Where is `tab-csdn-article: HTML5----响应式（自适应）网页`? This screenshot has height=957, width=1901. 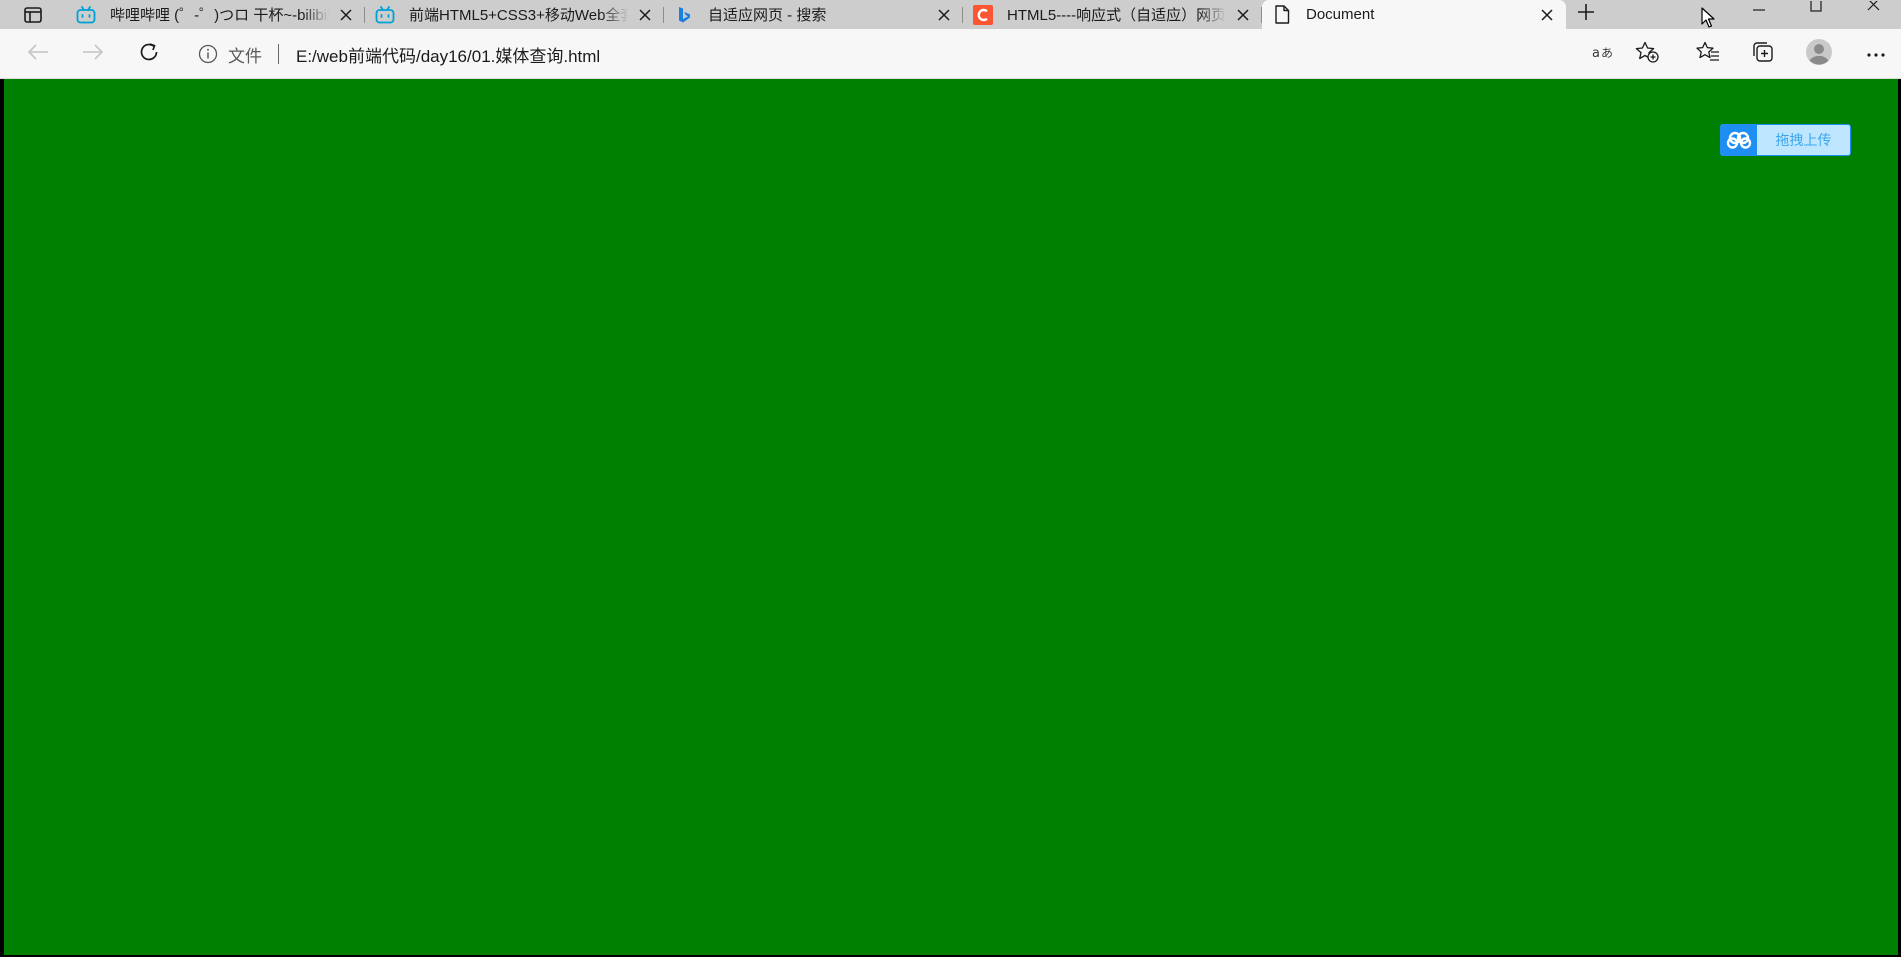
tab-csdn-article: HTML5----响应式（自适应）网页 is located at coordinates (1112, 14).